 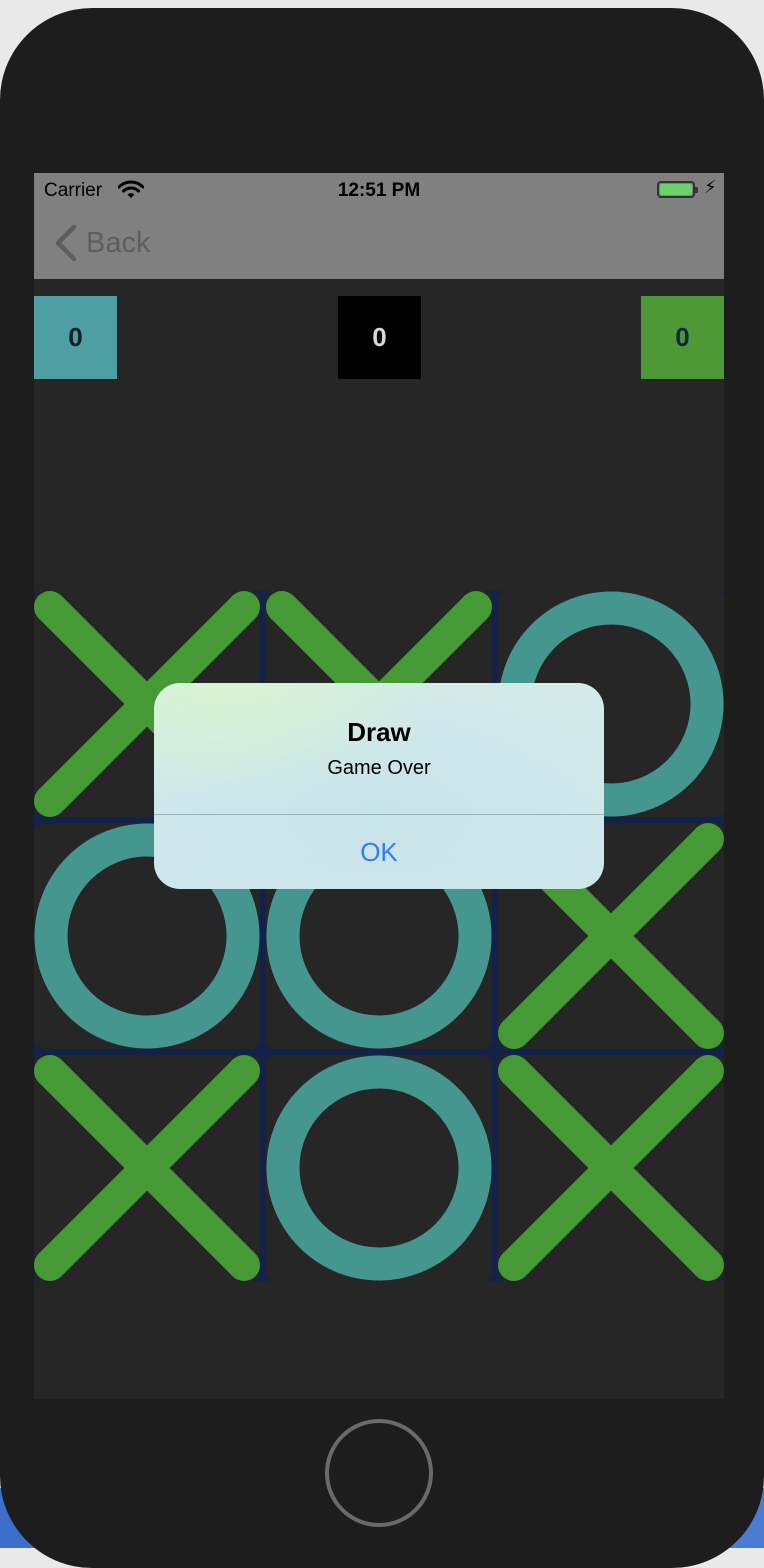 I want to click on alert-dialog: Draw Game Over OK, so click(x=379, y=786).